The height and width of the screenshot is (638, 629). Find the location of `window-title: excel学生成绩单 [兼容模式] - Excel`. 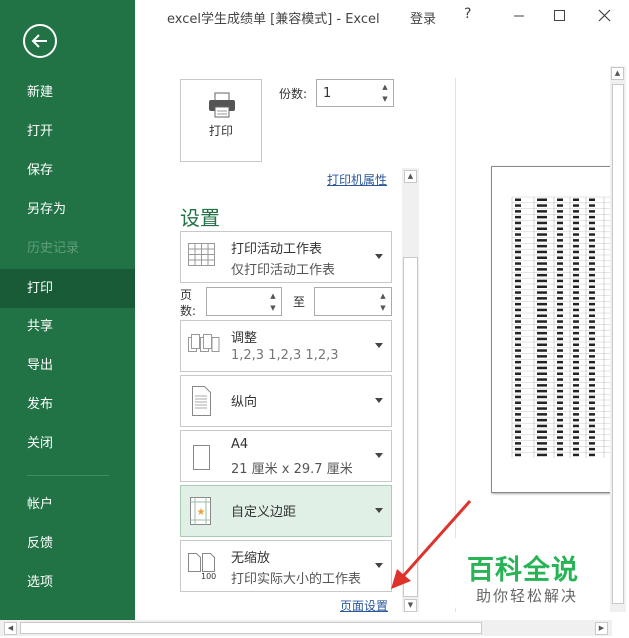

window-title: excel学生成绩单 [兼容模式] - Excel is located at coordinates (273, 19).